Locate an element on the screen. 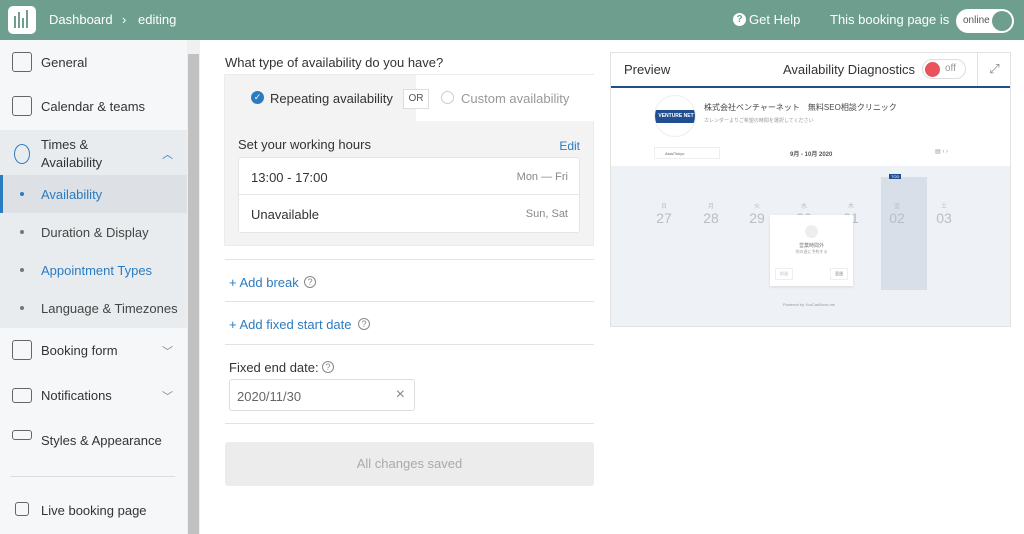 This screenshot has height=534, width=1024. option-custom: Custom availability is located at coordinates (515, 98).